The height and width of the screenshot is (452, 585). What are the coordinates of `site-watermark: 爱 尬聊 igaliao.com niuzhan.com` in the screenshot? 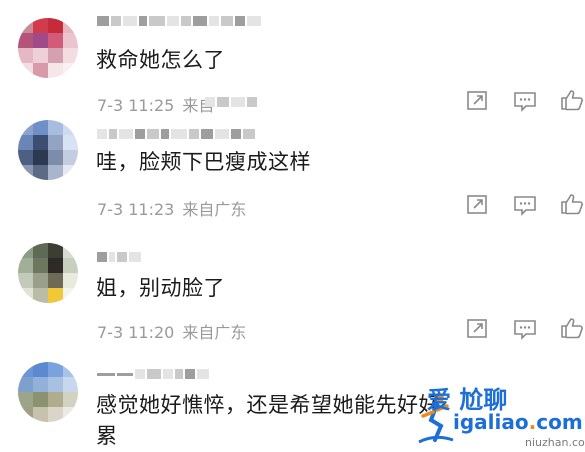 It's located at (500, 416).